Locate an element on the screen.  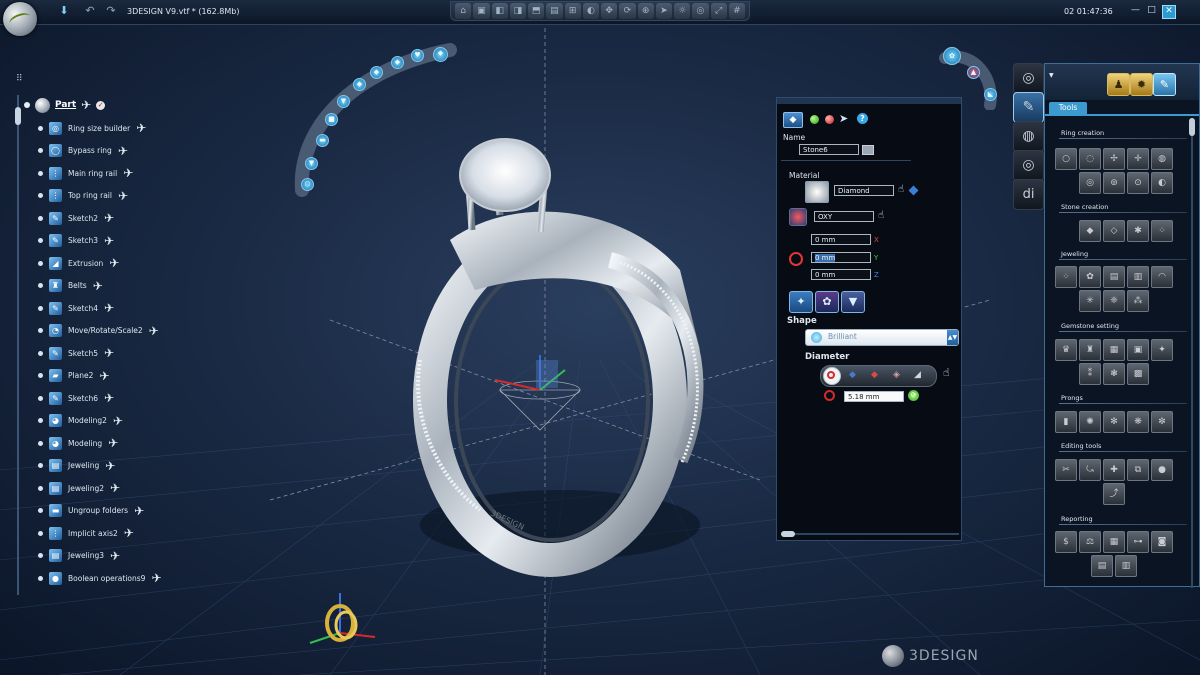
view-front-icon: ◧ is located at coordinates (499, 11).